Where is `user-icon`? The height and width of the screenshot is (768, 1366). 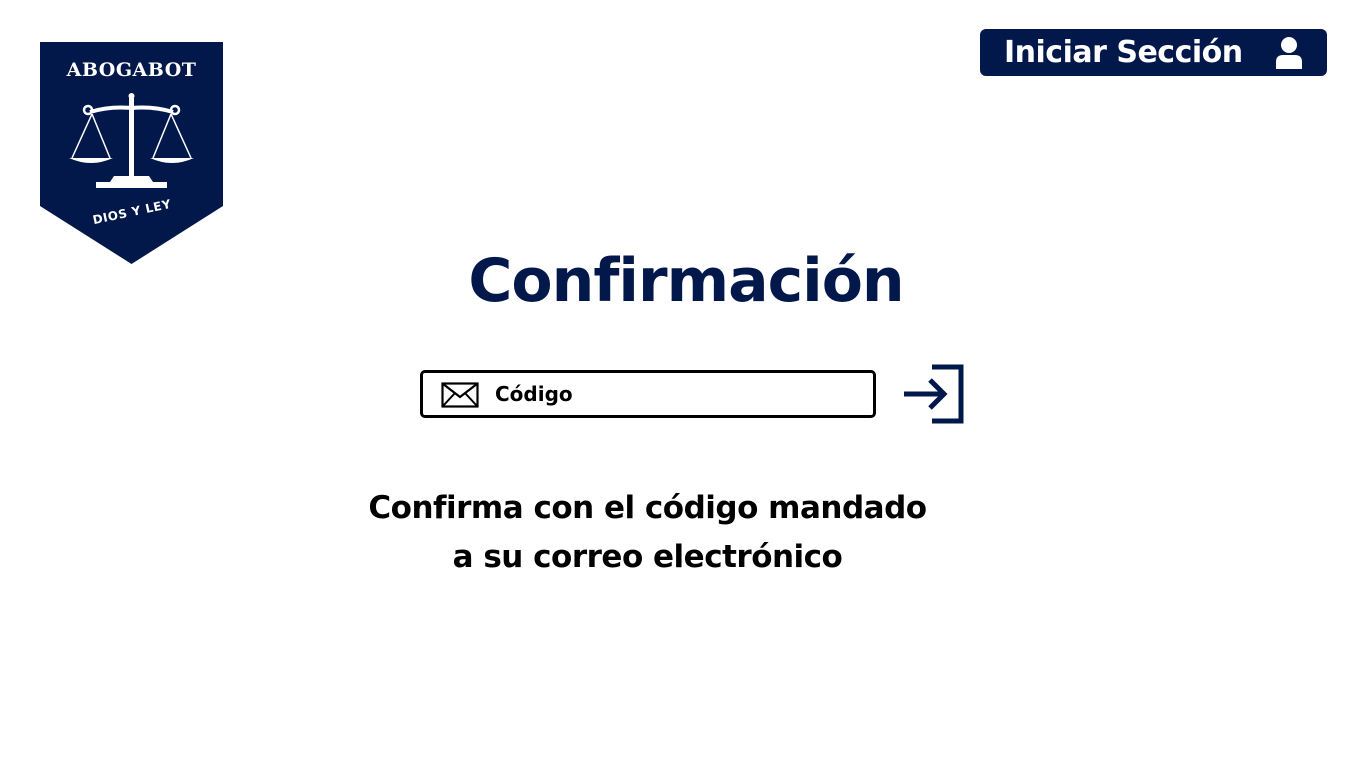 user-icon is located at coordinates (1289, 53).